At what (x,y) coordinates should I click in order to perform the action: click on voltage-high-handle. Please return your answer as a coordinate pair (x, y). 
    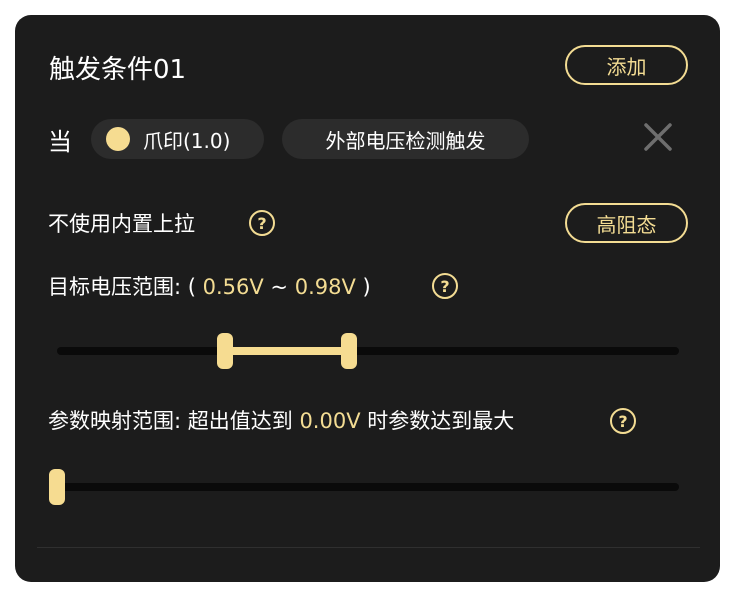
    Looking at the image, I should click on (349, 351).